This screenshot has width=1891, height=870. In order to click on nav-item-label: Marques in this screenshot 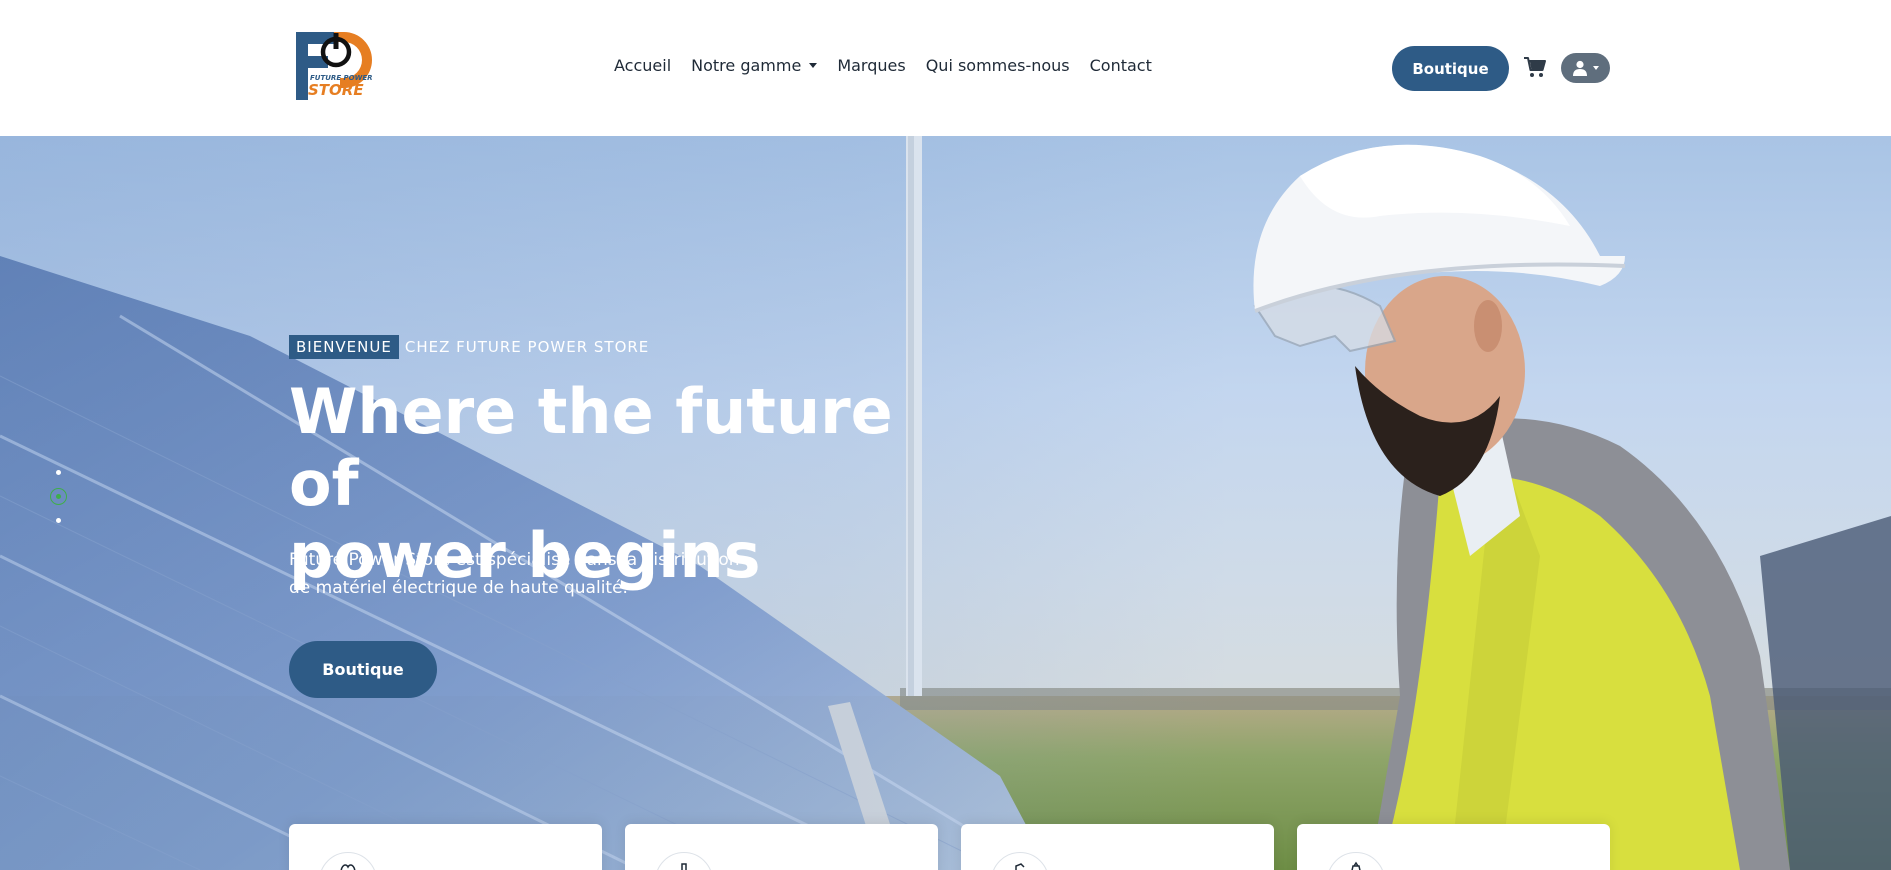, I will do `click(871, 65)`.